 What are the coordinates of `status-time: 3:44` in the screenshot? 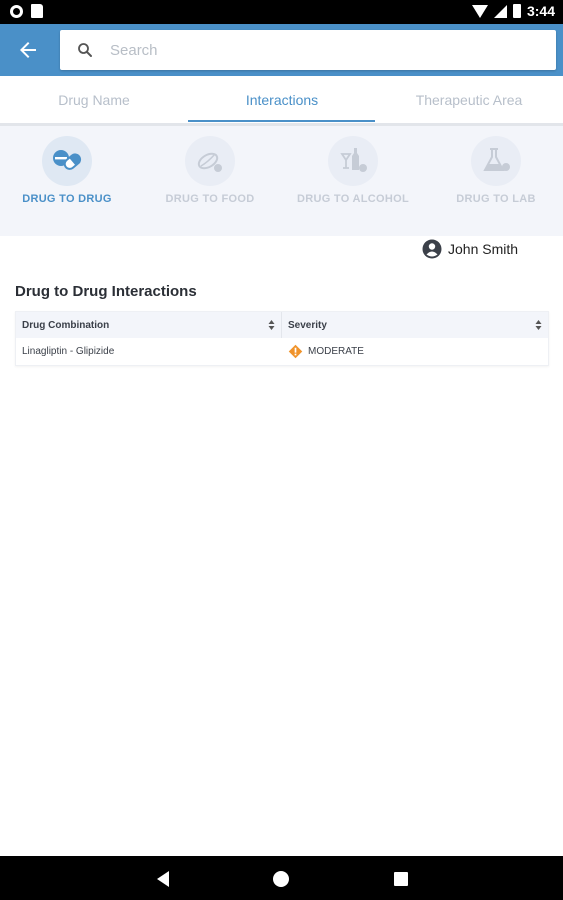 It's located at (540, 11).